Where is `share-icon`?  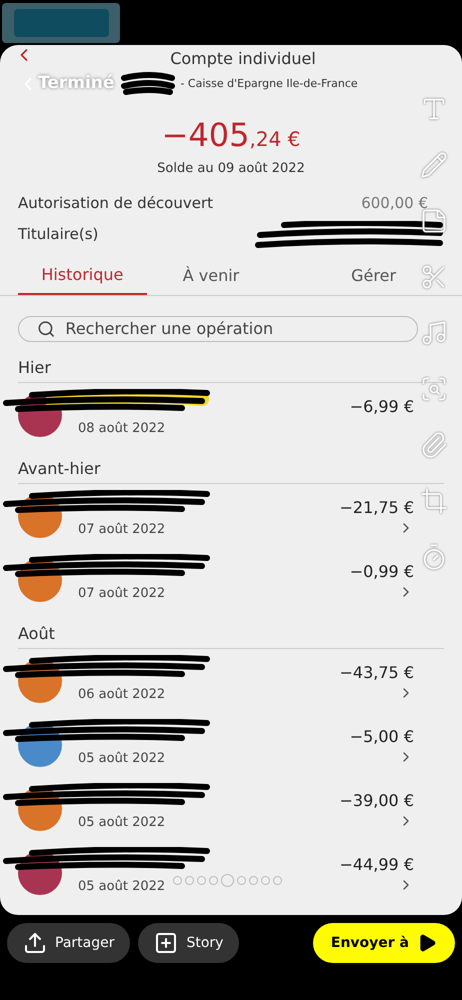 share-icon is located at coordinates (35, 943).